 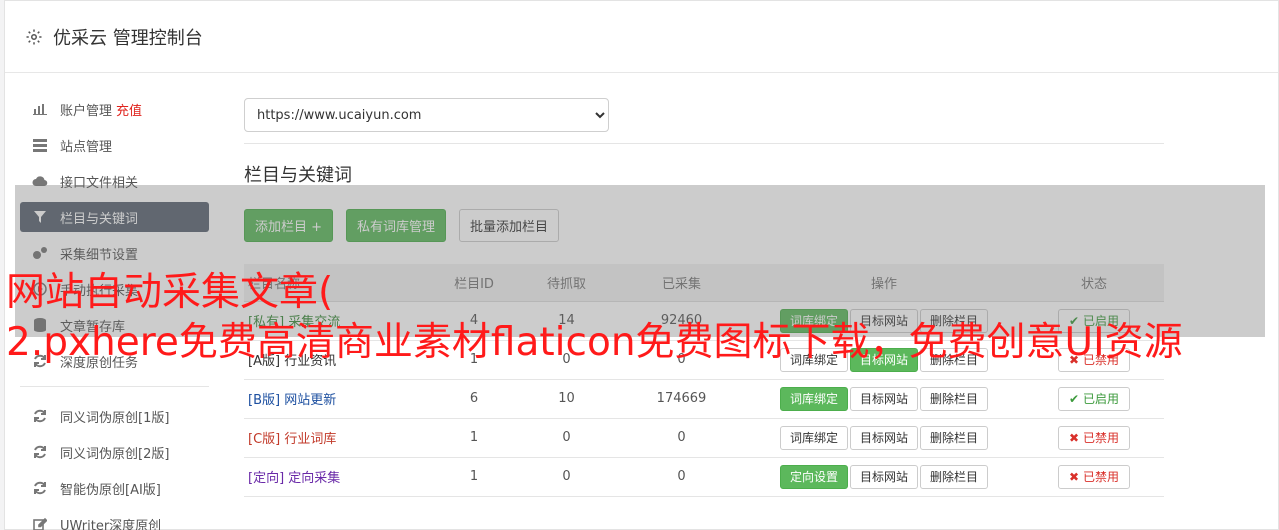 I want to click on section-divider, so click(x=704, y=143).